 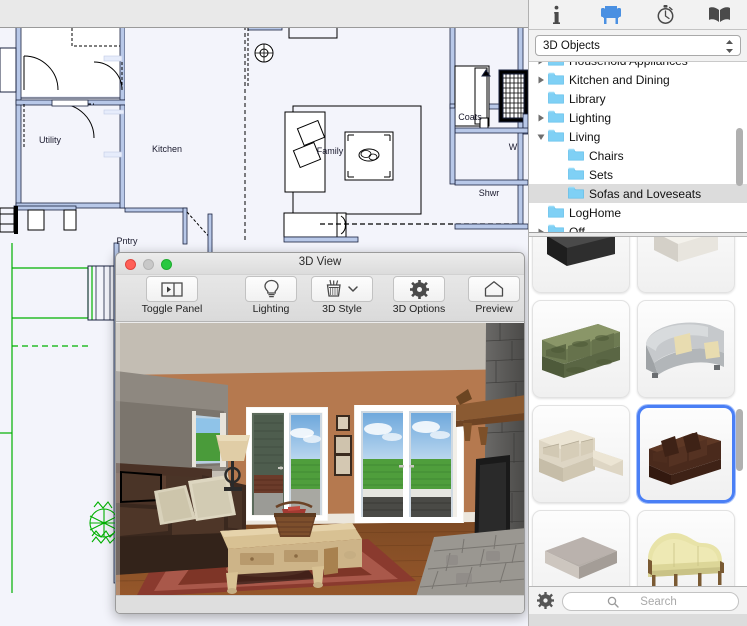 What do you see at coordinates (595, 212) in the screenshot?
I see `tree-item-label: LogHome` at bounding box center [595, 212].